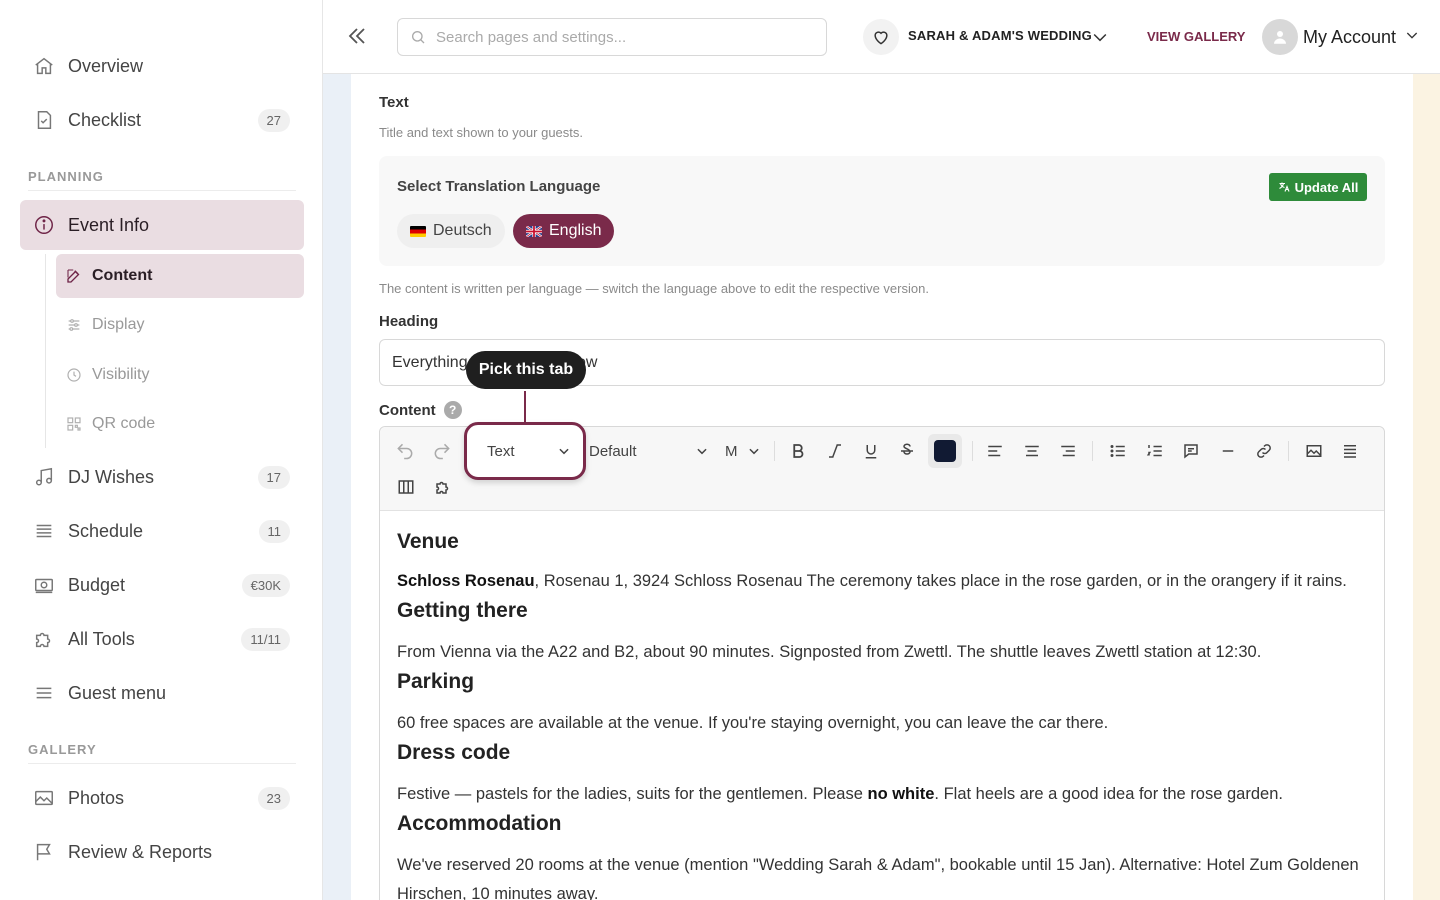 The image size is (1440, 900). I want to click on image-icon, so click(1314, 451).